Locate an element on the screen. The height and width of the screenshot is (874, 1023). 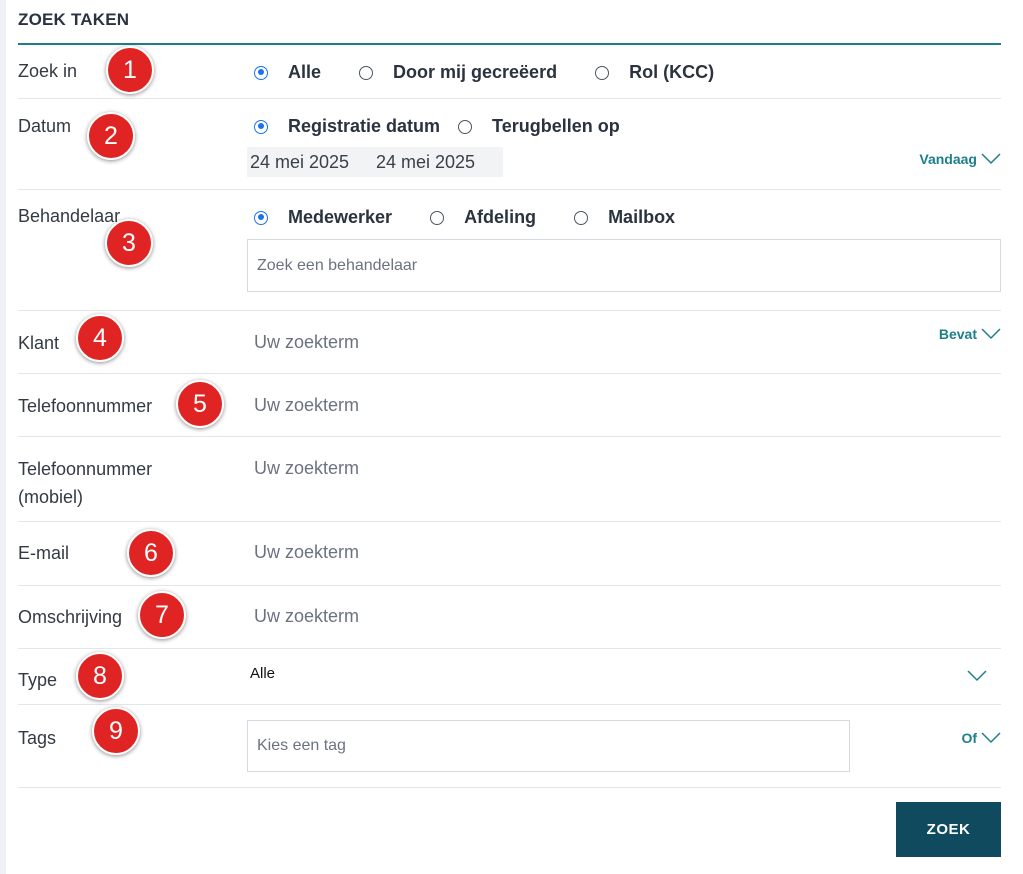
panel-title: ZOEK TAKEN is located at coordinates (509, 22).